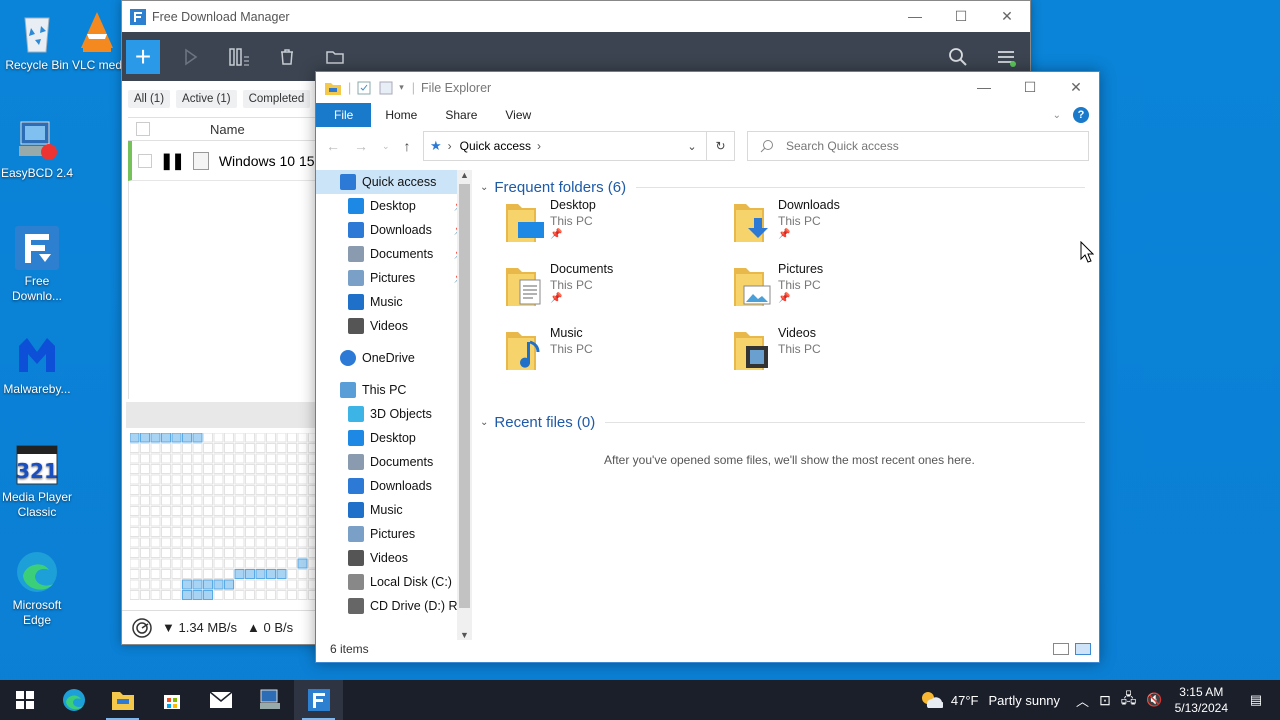 This screenshot has height=720, width=1280. I want to click on taskbar-edge, so click(73, 700).